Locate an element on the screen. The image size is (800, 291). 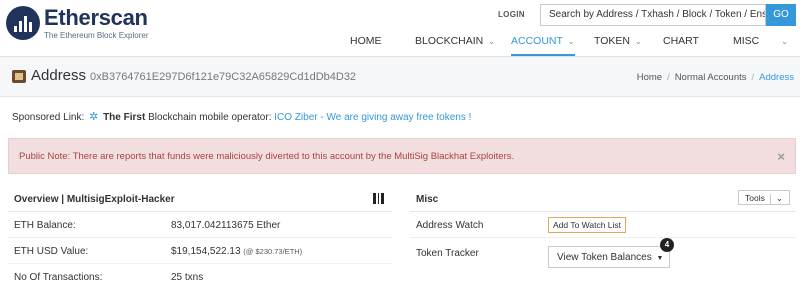
search-go-button: GO is located at coordinates (781, 15).